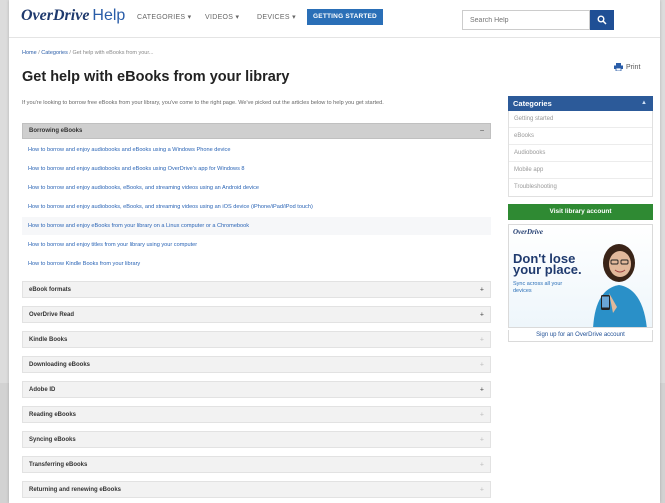 This screenshot has width=665, height=503. Describe the element at coordinates (256, 489) in the screenshot. I see `accordion-returning-renewing: Returning and renewing eBooks +` at that location.